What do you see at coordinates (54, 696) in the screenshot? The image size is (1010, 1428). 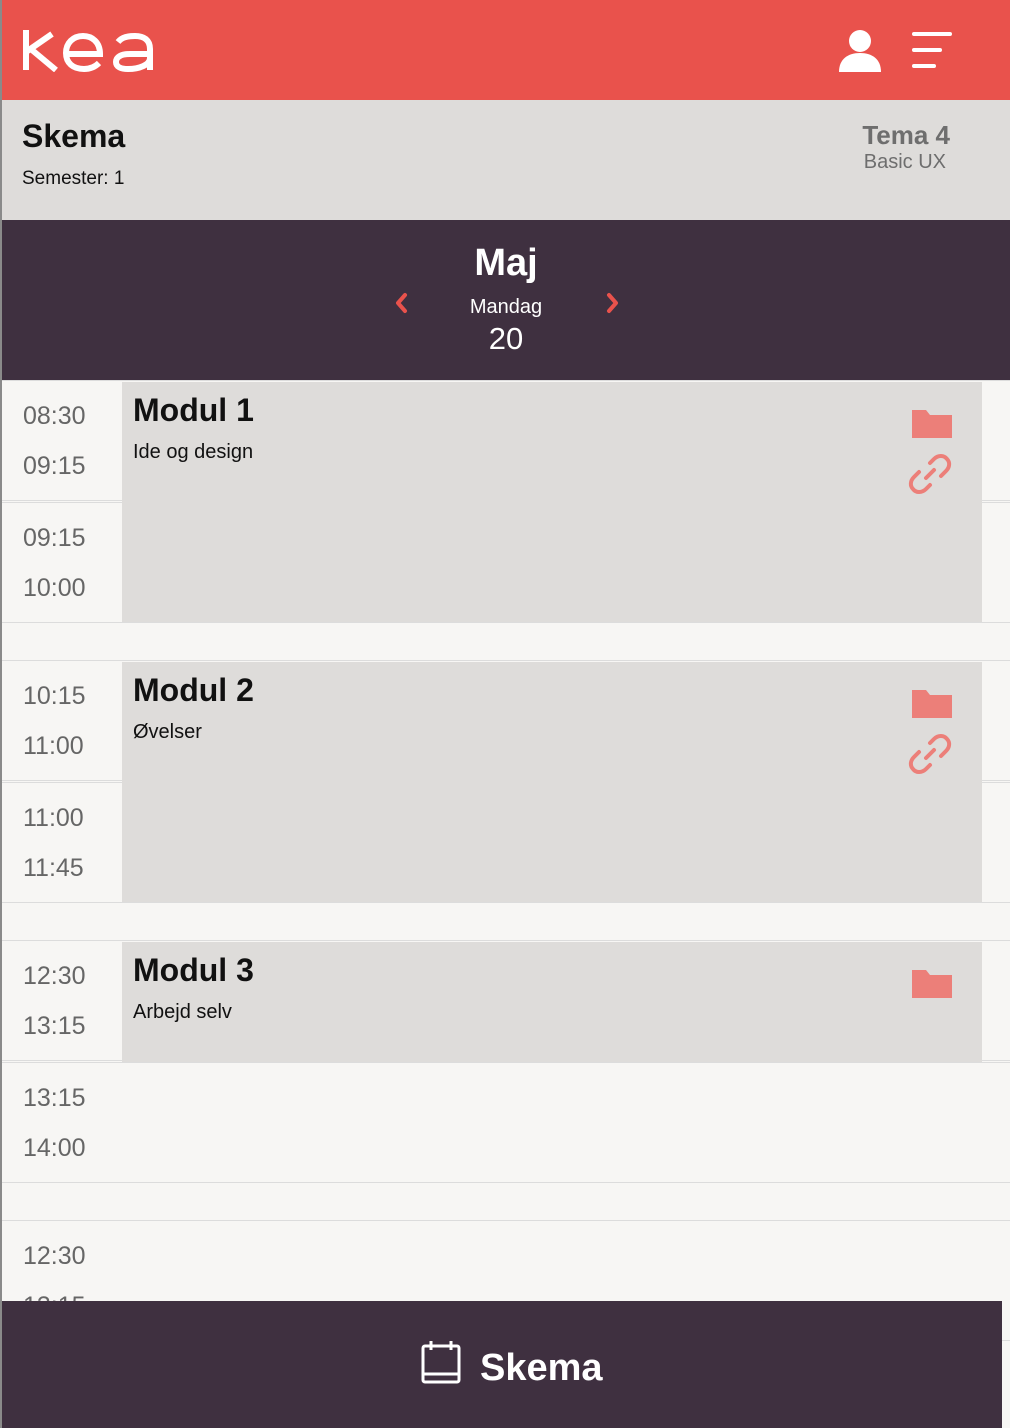 I see `slot-start-time: 10:15` at bounding box center [54, 696].